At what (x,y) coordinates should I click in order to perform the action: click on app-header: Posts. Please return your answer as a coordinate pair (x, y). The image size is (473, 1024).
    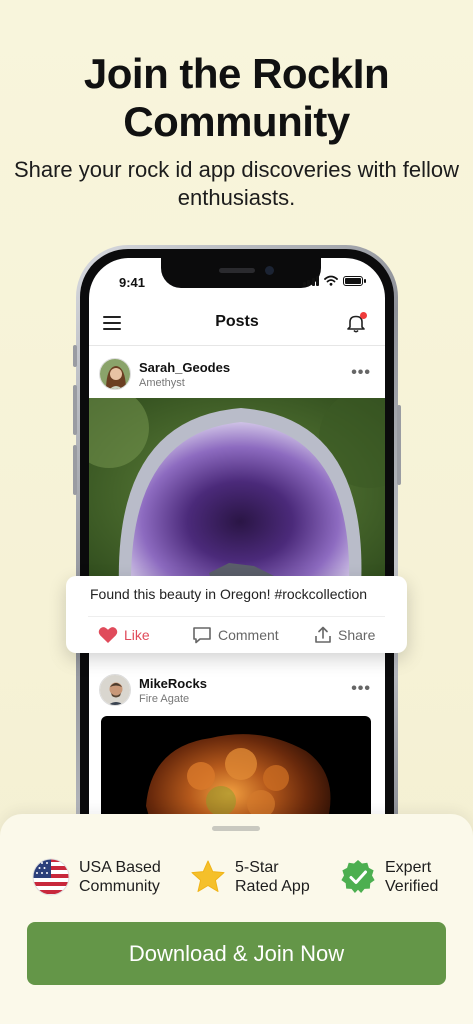
    Looking at the image, I should click on (237, 323).